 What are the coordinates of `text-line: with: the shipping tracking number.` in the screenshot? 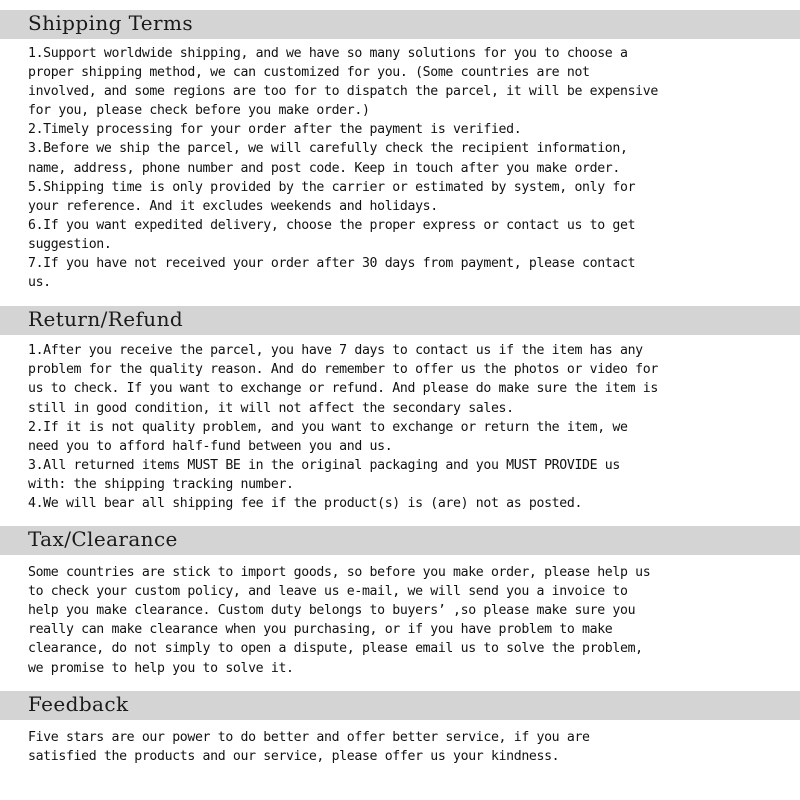 It's located at (161, 484).